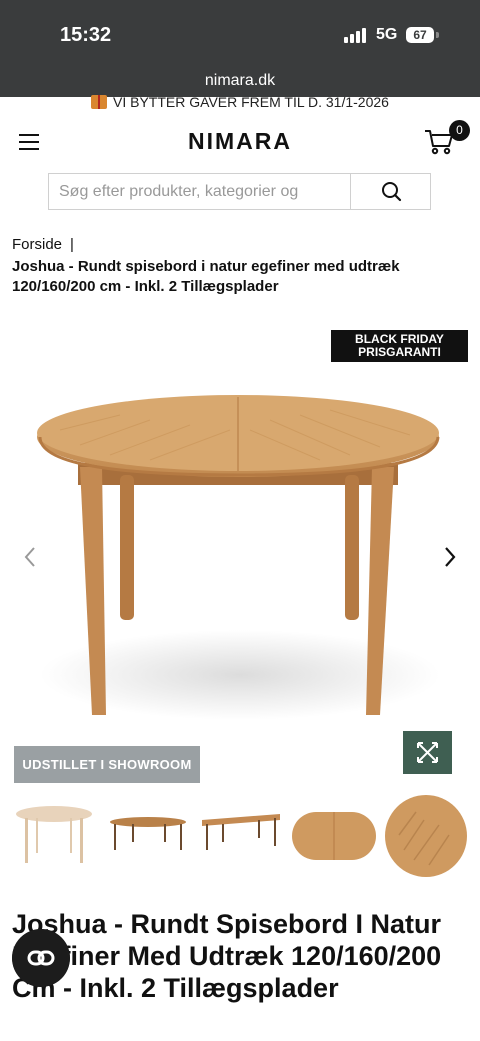 This screenshot has width=480, height=1041. I want to click on black-friday-badge: BLACK FRIDAY PRISGARANTI, so click(399, 346).